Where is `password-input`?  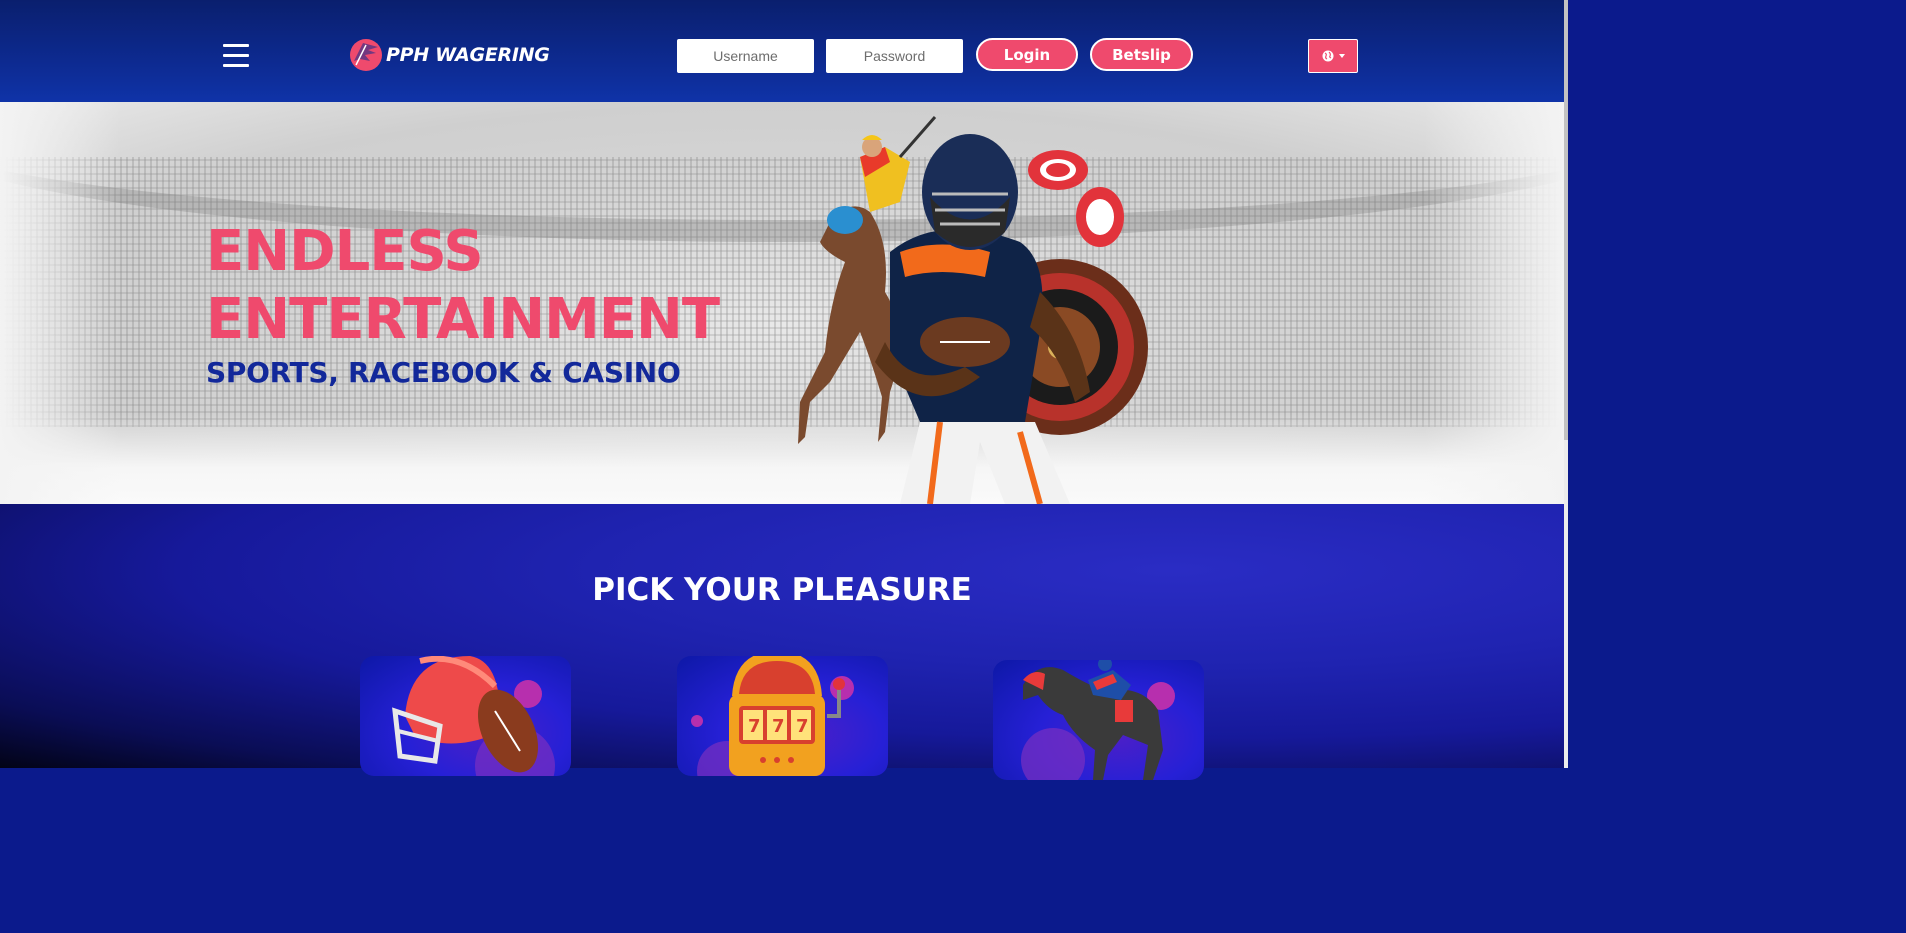
password-input is located at coordinates (894, 56).